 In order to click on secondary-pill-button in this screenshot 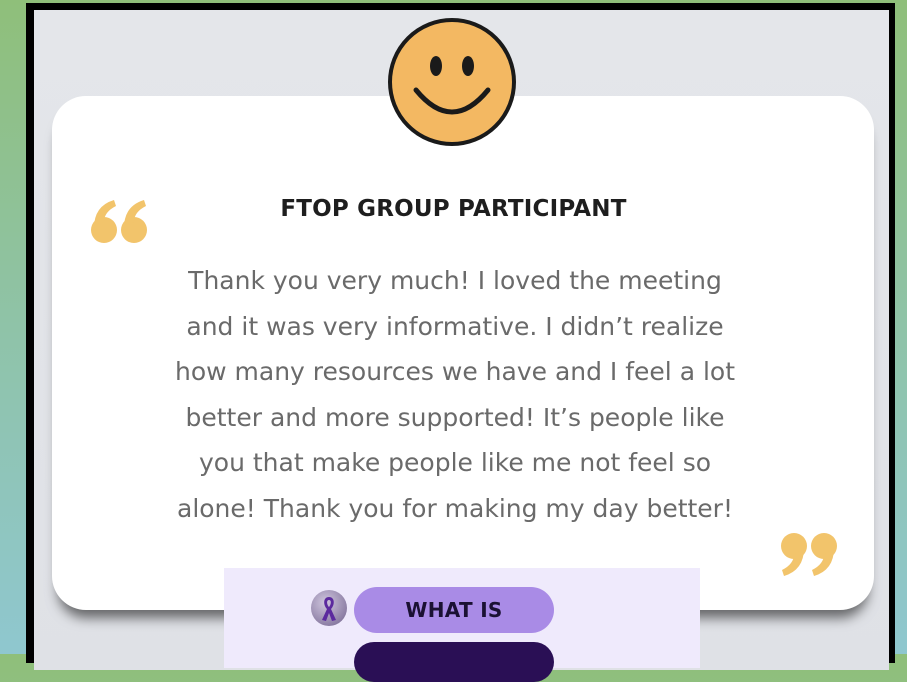, I will do `click(454, 662)`.